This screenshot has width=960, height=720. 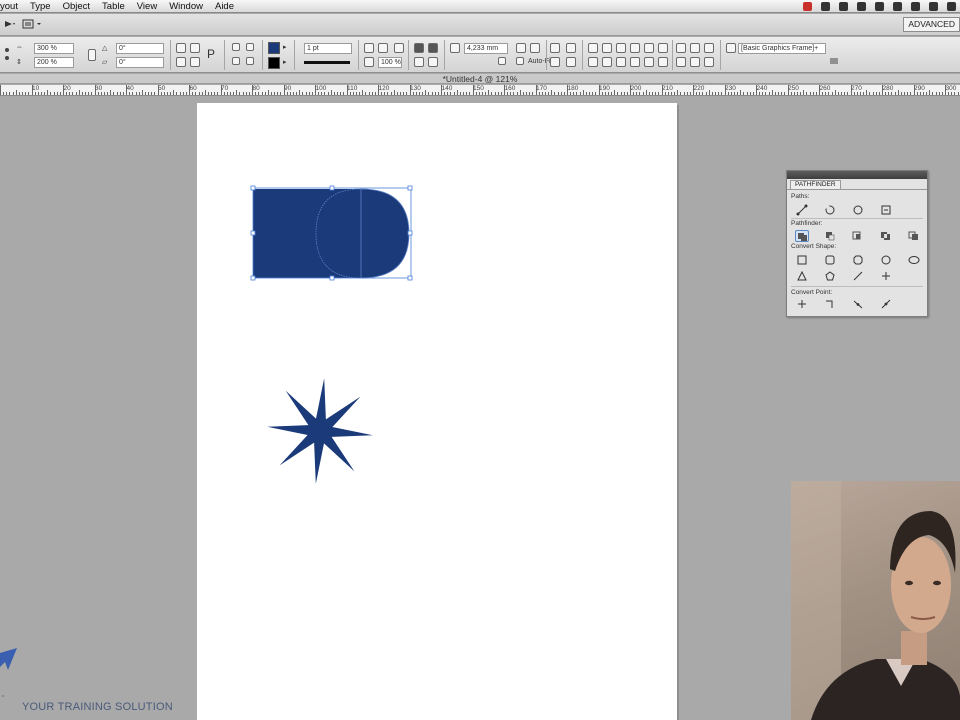 I want to click on align-bottom-edges-icon, so click(x=663, y=48).